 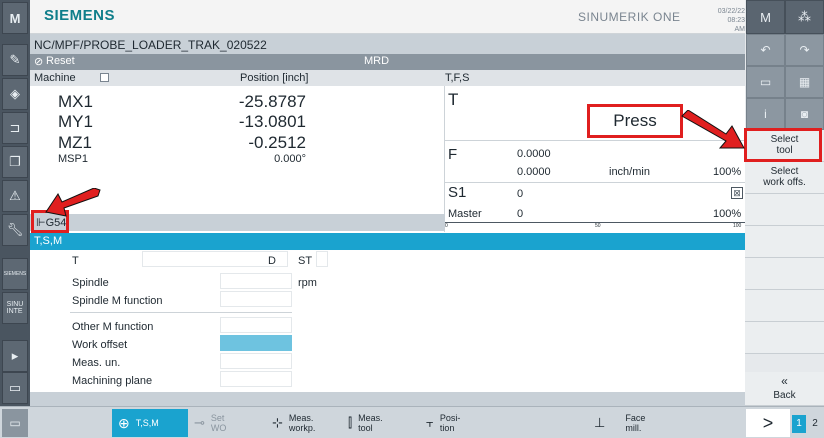 I want to click on back-softkey: « Back, so click(x=784, y=389).